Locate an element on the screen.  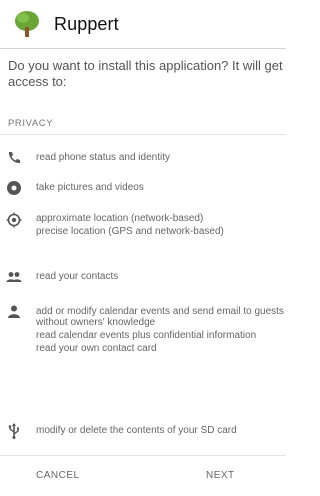
app-title: Ruppert is located at coordinates (86, 23).